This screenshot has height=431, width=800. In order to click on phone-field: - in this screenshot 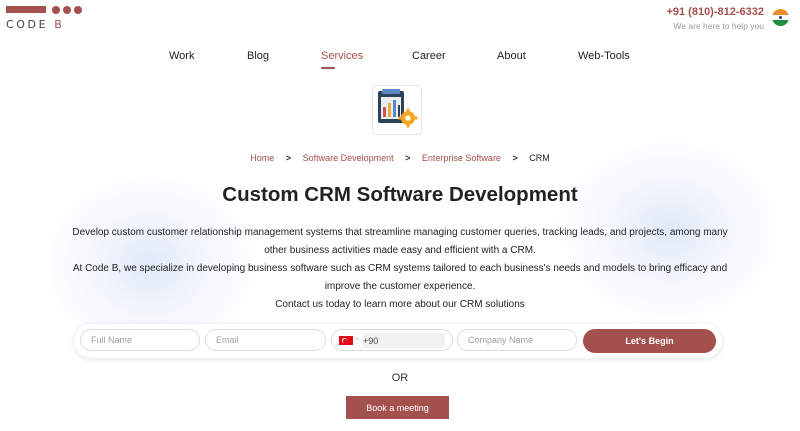, I will do `click(392, 340)`.